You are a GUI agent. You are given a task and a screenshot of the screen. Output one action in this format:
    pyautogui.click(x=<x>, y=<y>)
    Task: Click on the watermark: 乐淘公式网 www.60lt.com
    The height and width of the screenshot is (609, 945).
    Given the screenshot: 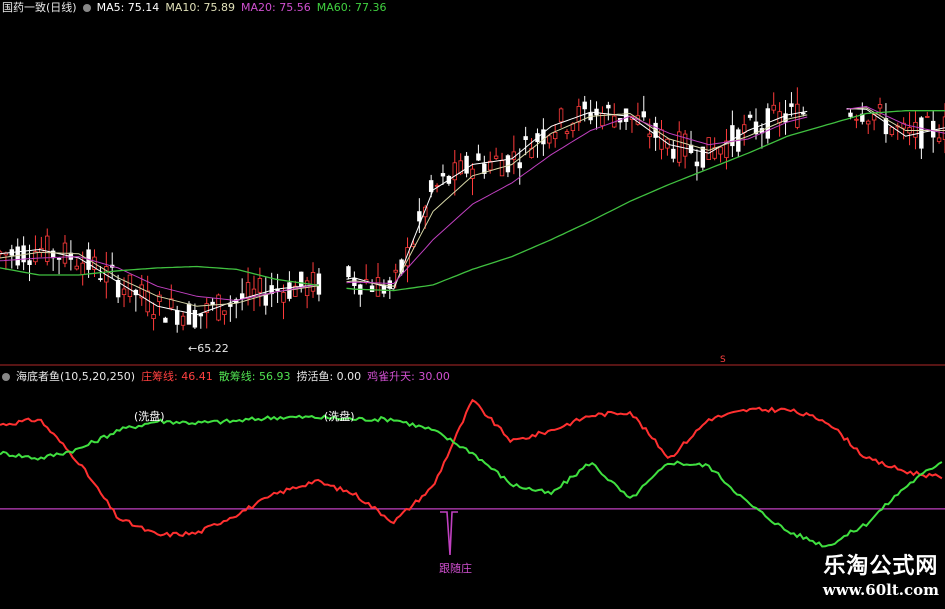 What is the action you would take?
    pyautogui.click(x=881, y=578)
    